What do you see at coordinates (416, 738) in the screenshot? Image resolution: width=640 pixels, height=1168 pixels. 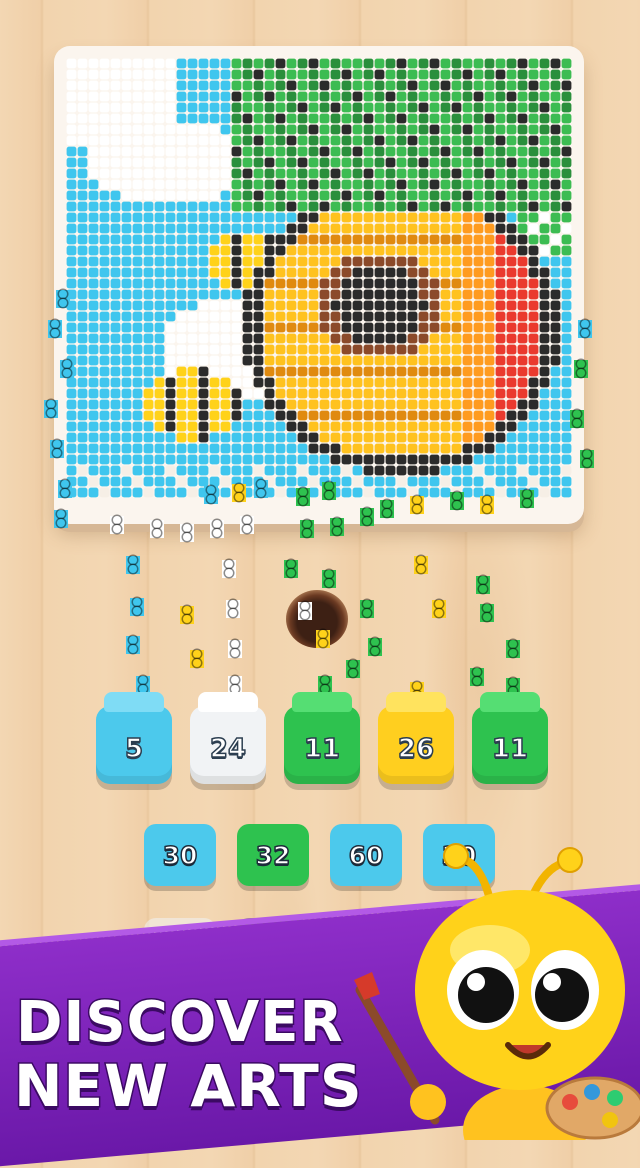 I see `ant-jar-4: 26` at bounding box center [416, 738].